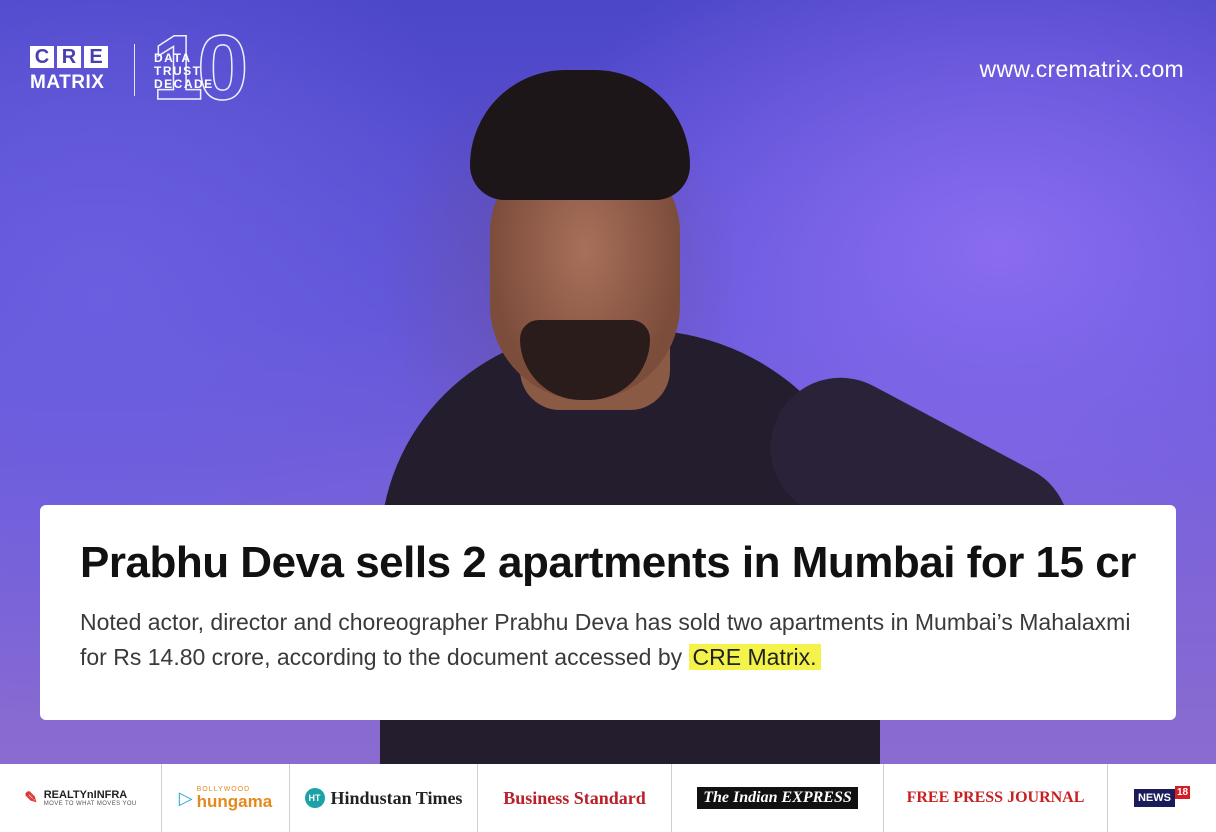 The height and width of the screenshot is (832, 1216). Describe the element at coordinates (754, 657) in the screenshot. I see `highlighted-source: CRE Matrix.` at that location.